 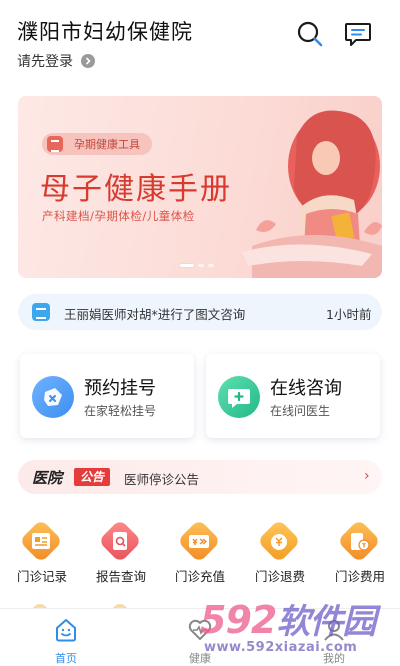 What do you see at coordinates (55, 144) in the screenshot?
I see `notebook-icon` at bounding box center [55, 144].